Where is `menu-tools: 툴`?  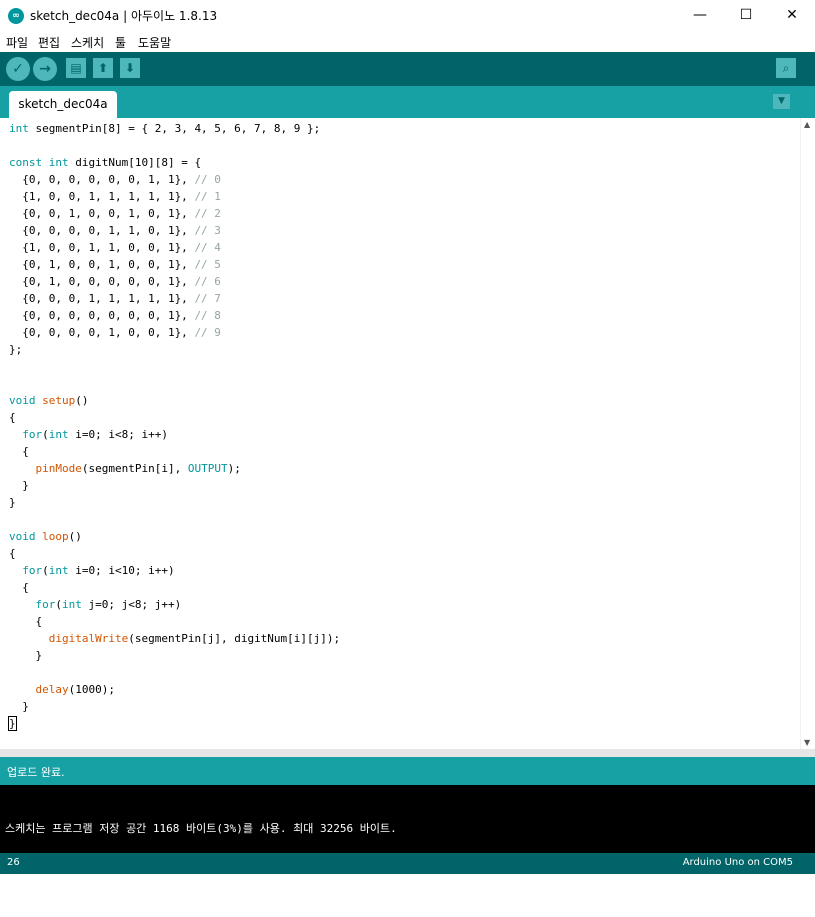 menu-tools: 툴 is located at coordinates (120, 42).